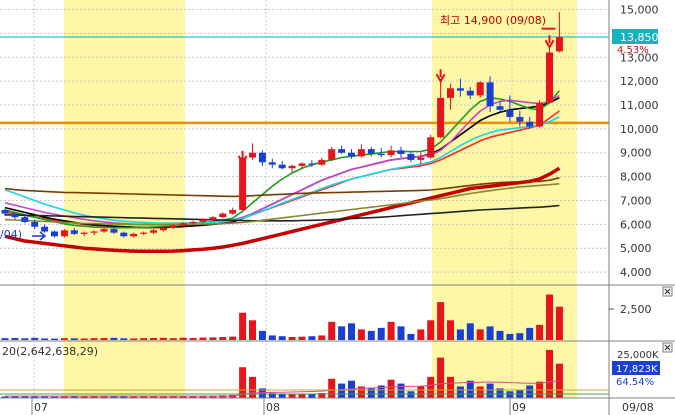  What do you see at coordinates (11, 234) in the screenshot?
I see `left-cut-label: /04)` at bounding box center [11, 234].